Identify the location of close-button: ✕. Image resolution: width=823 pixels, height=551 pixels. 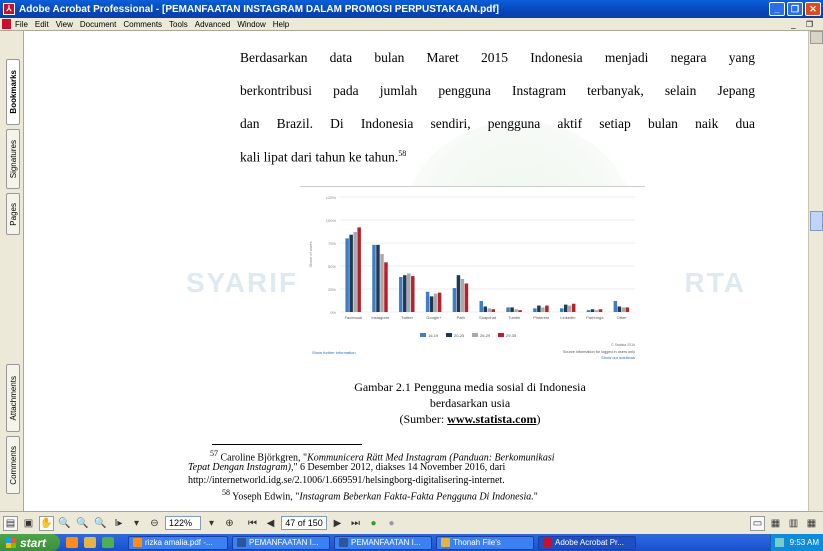
(813, 9).